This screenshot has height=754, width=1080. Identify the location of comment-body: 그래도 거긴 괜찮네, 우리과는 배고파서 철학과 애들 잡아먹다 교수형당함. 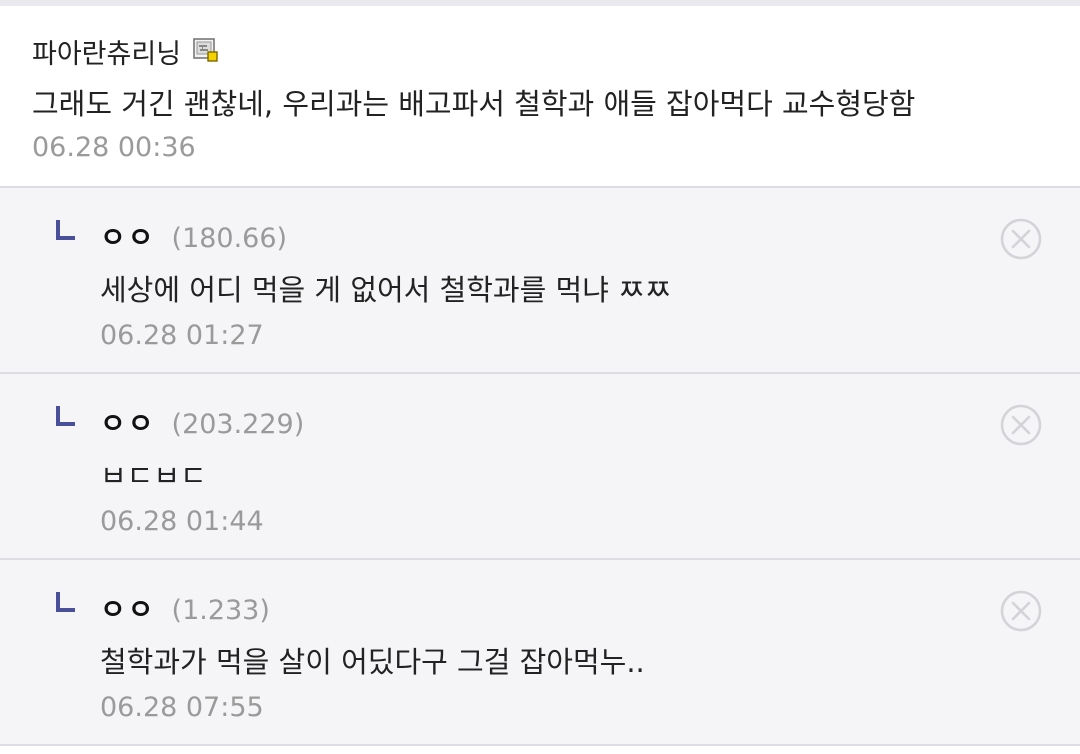
(474, 104).